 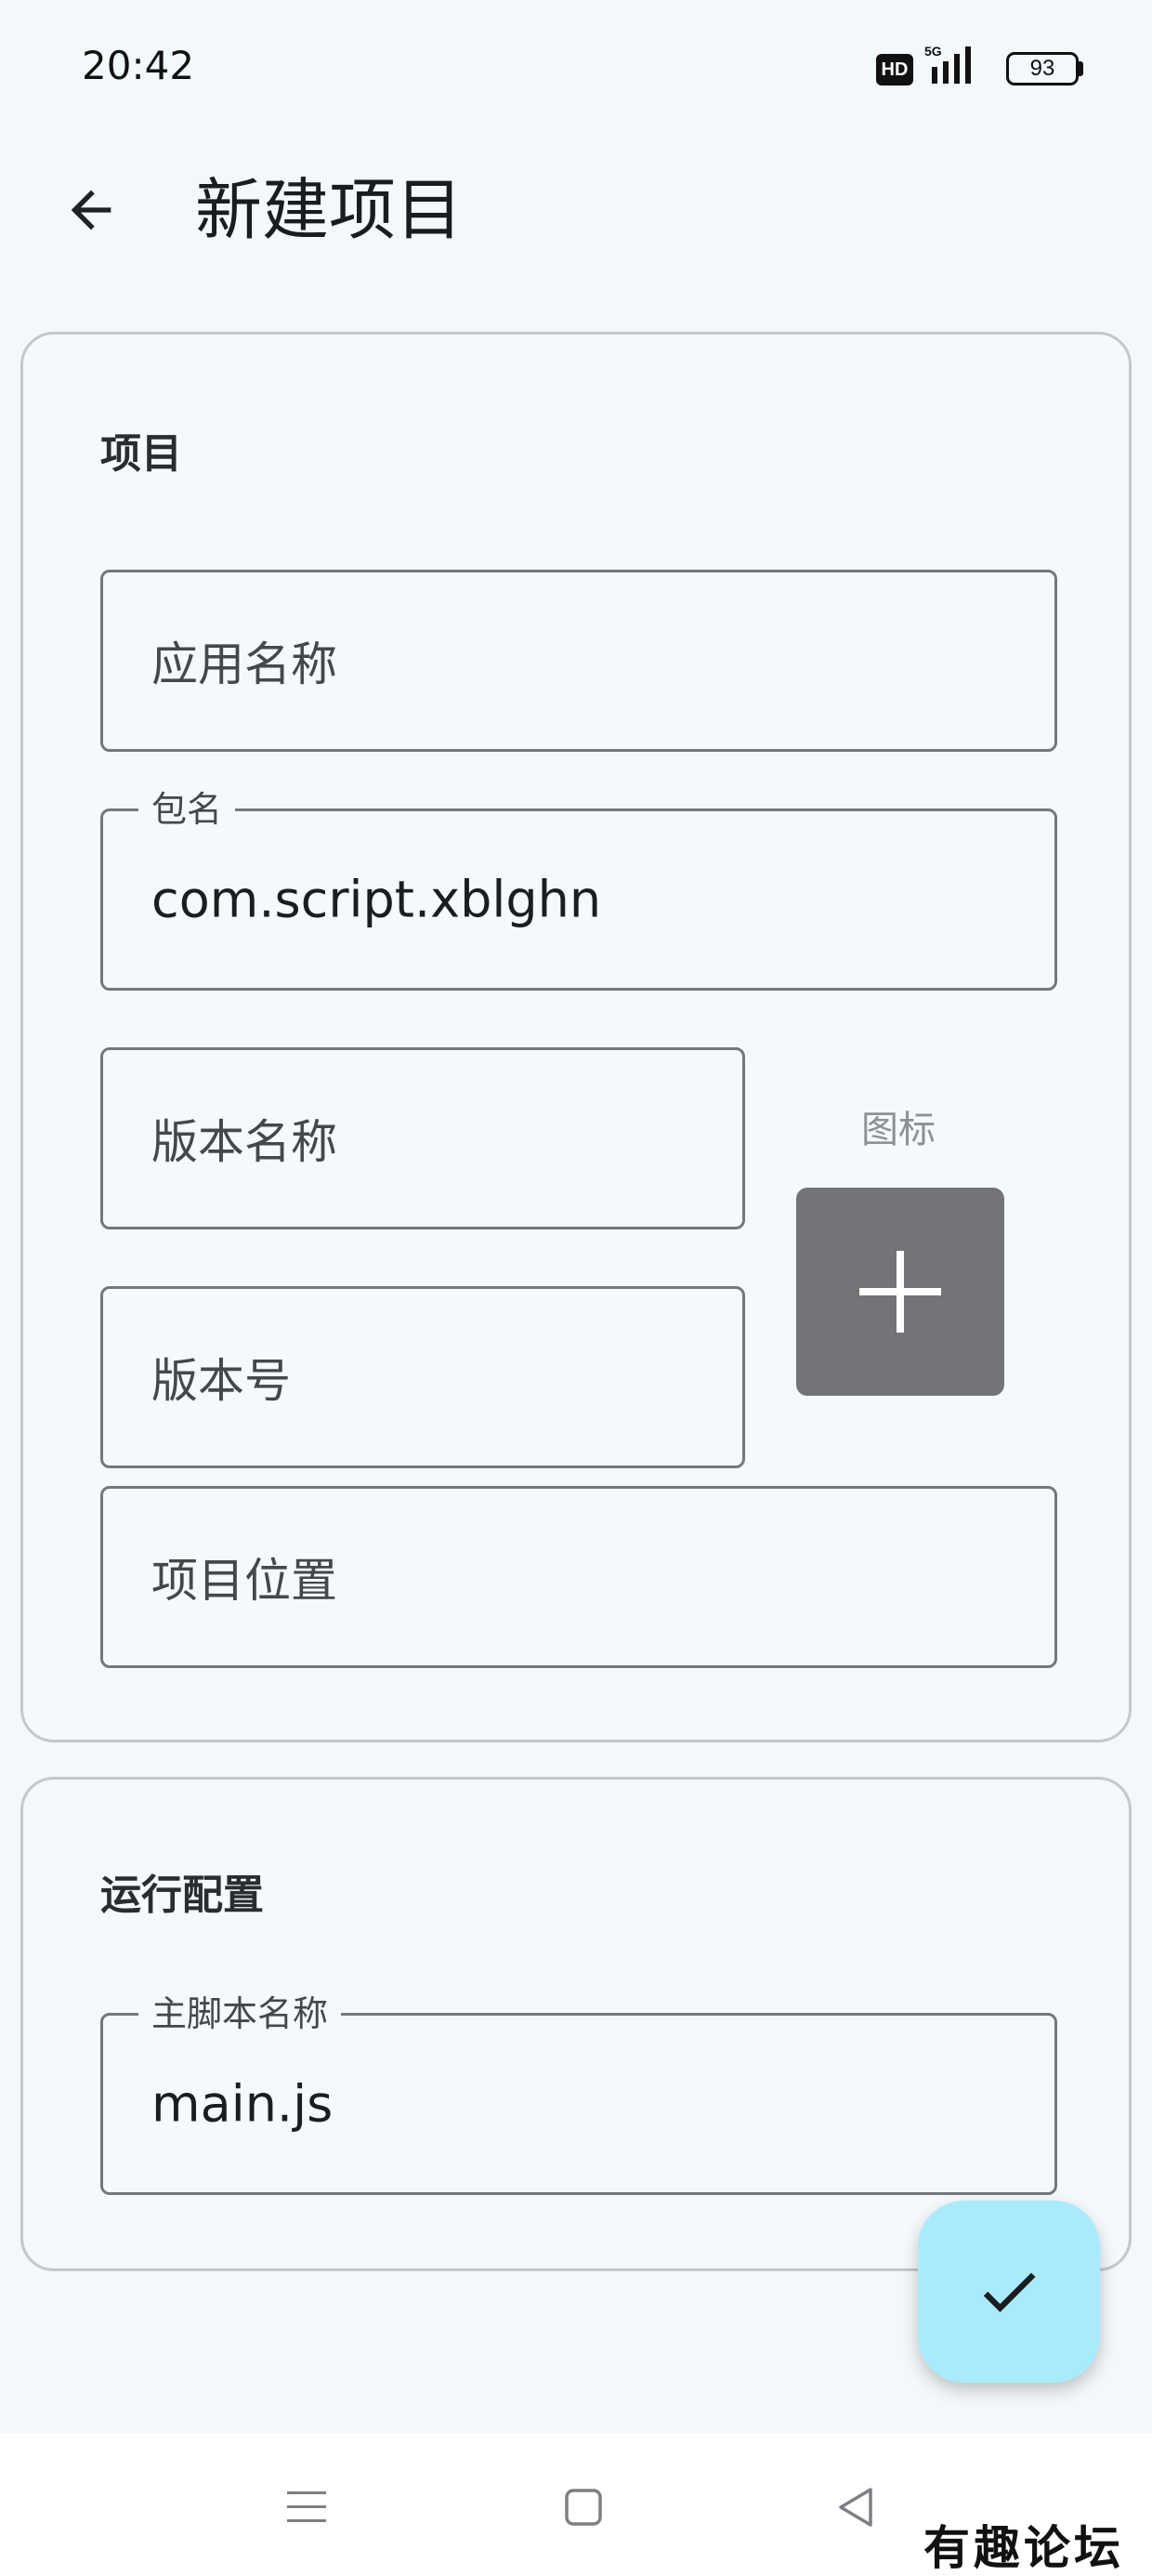 I want to click on main-script-label: 主脚本名称, so click(x=240, y=2013).